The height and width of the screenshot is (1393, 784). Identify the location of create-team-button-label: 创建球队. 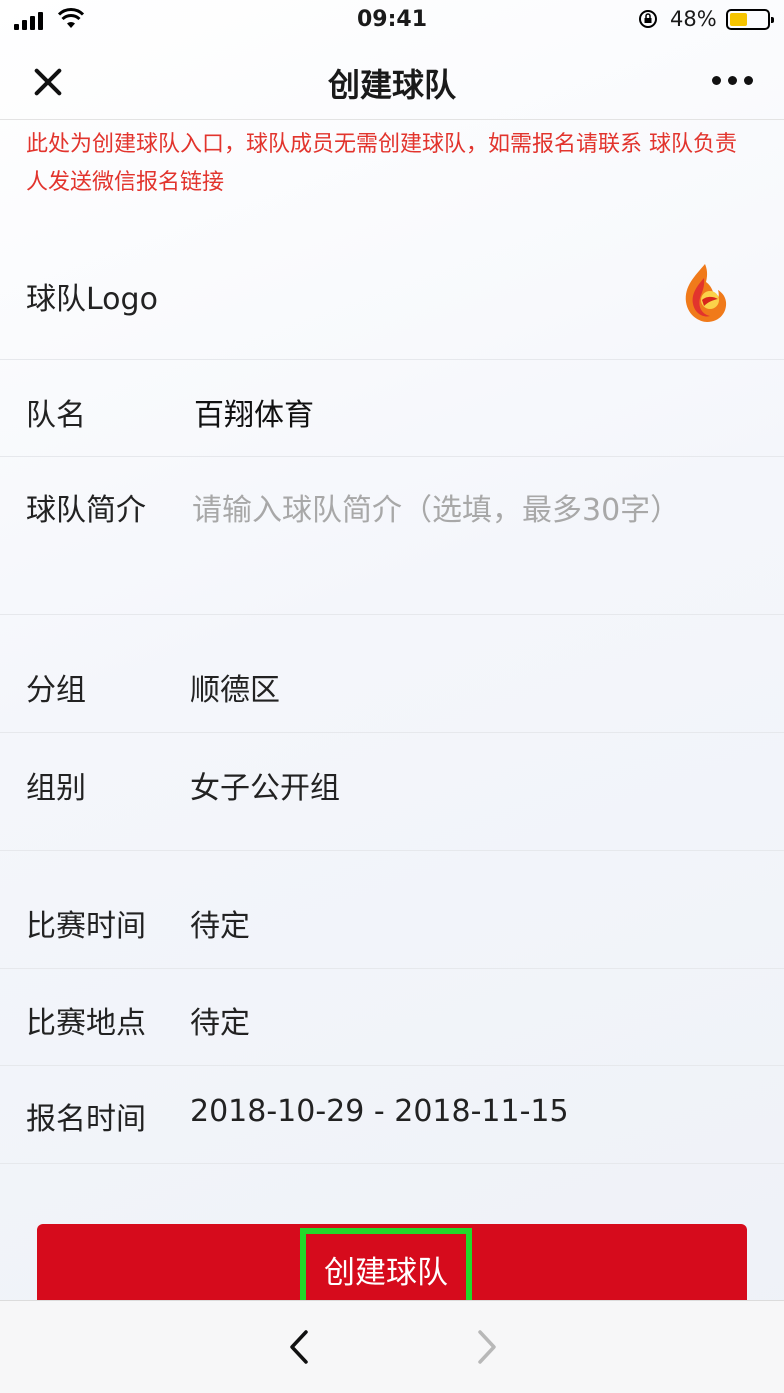
(386, 1269).